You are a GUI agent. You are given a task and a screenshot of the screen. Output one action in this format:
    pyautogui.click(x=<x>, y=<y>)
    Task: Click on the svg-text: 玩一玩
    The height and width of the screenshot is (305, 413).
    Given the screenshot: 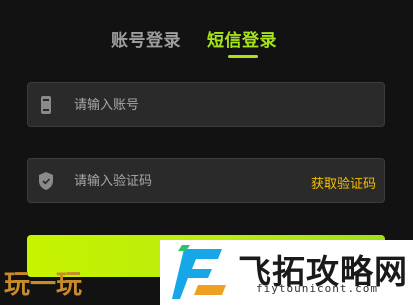 What is the action you would take?
    pyautogui.click(x=43, y=285)
    